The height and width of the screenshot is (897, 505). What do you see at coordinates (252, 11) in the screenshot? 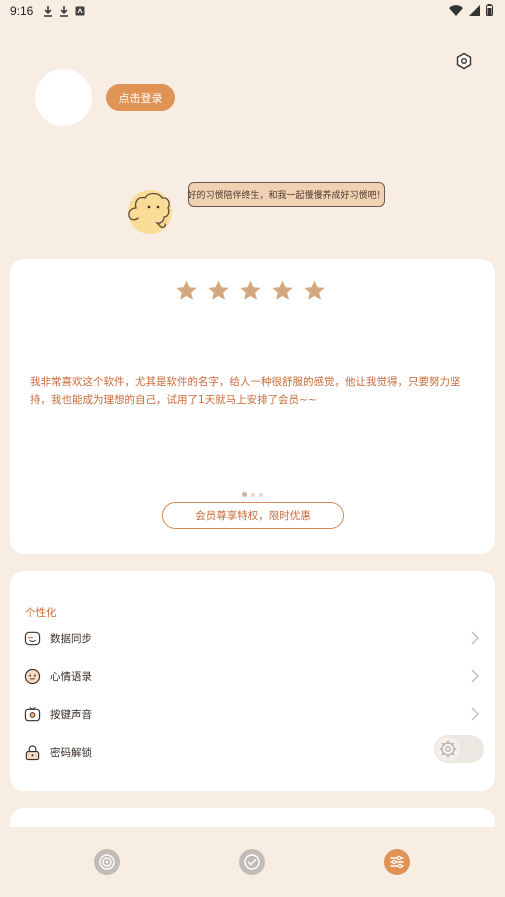
I see `status-bar: 9:16` at bounding box center [252, 11].